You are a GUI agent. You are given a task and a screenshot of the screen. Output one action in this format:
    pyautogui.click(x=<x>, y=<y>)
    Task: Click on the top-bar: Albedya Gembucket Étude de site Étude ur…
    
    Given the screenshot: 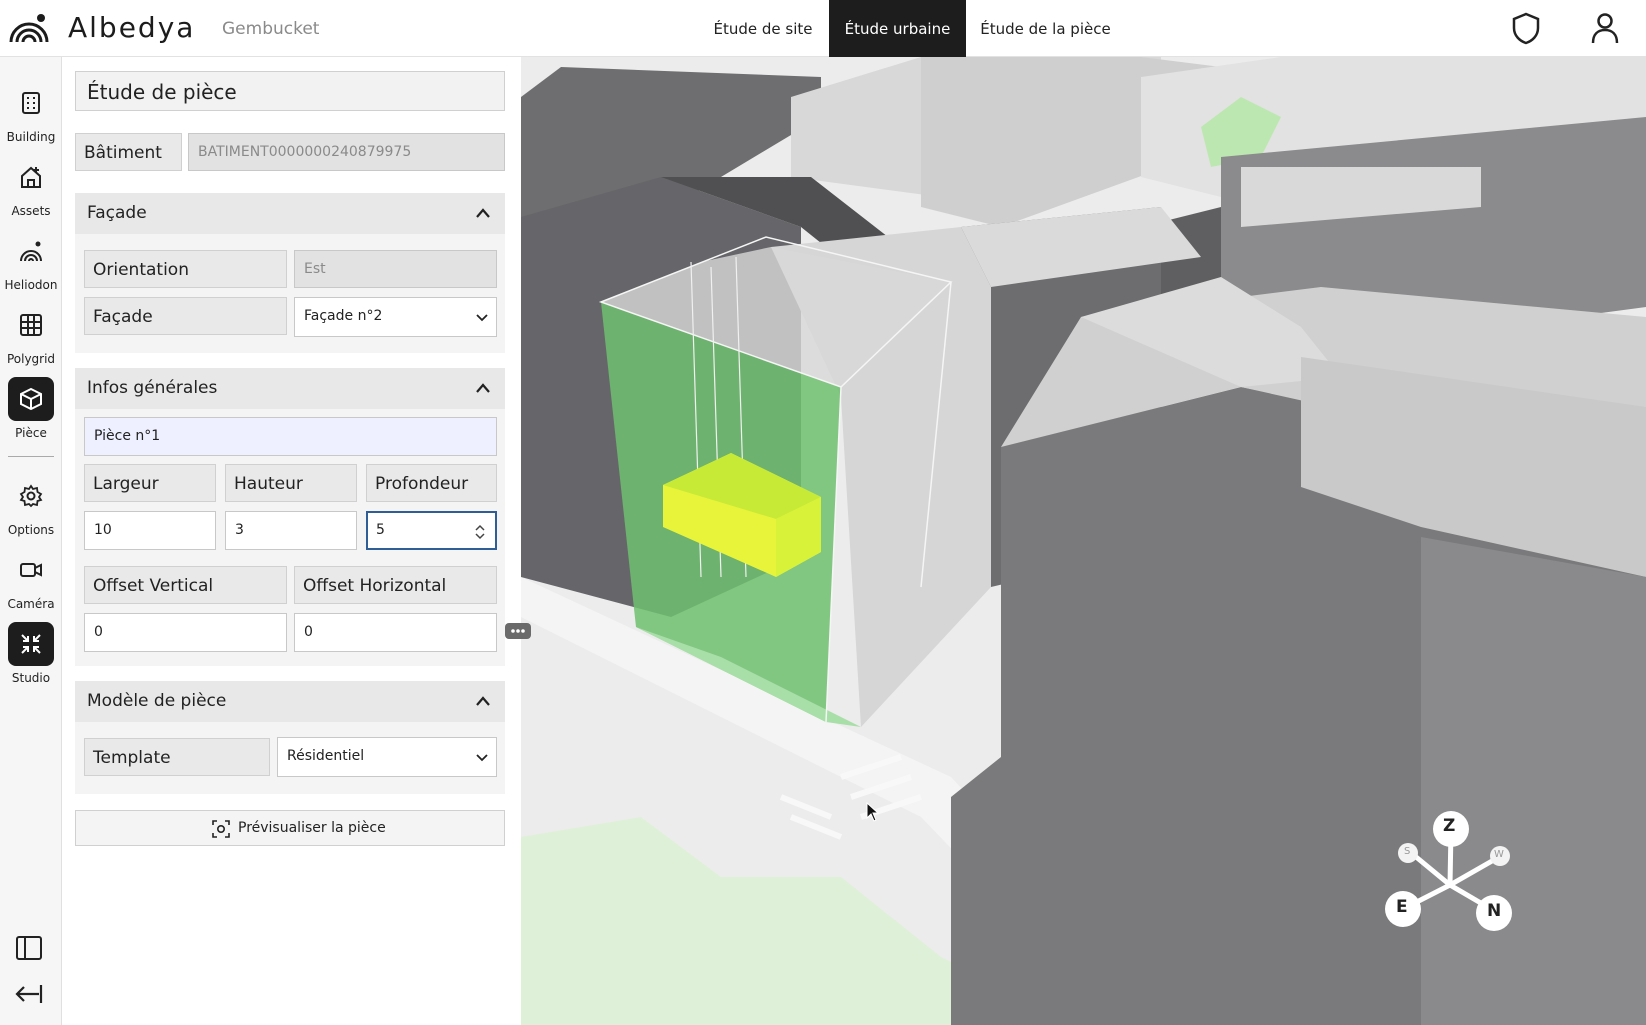 What is the action you would take?
    pyautogui.click(x=823, y=28)
    